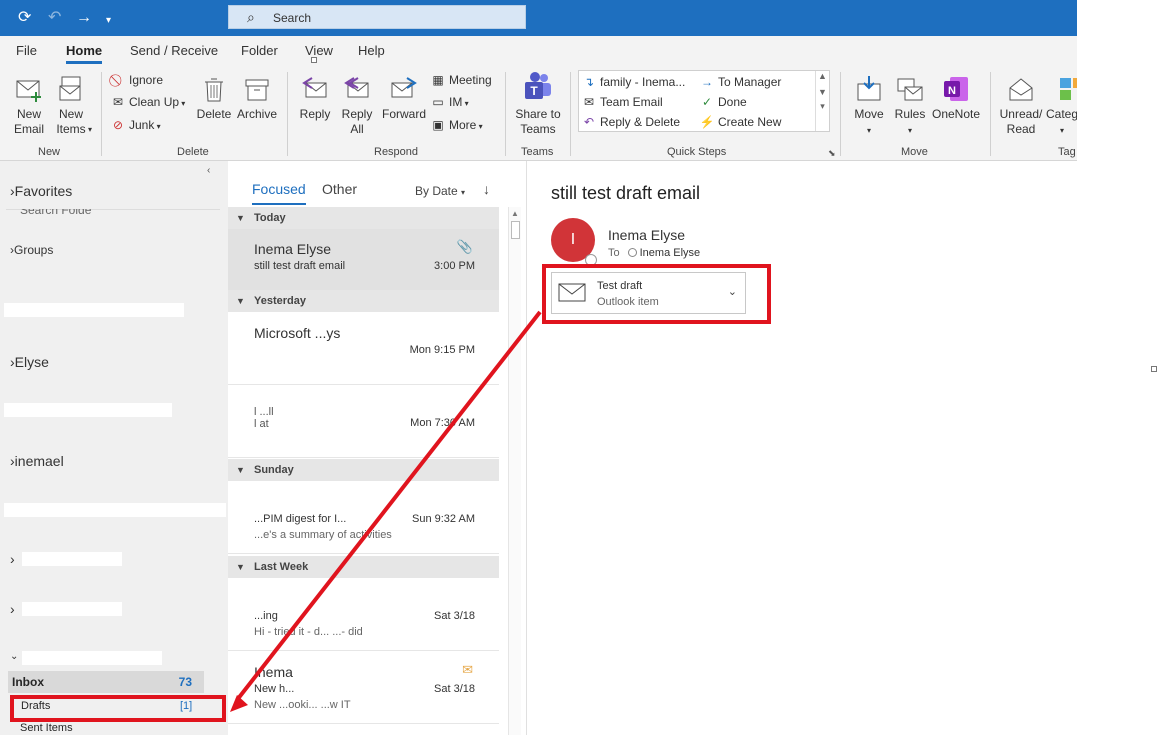 The height and width of the screenshot is (735, 1158). I want to click on svg-text: T, so click(534, 91).